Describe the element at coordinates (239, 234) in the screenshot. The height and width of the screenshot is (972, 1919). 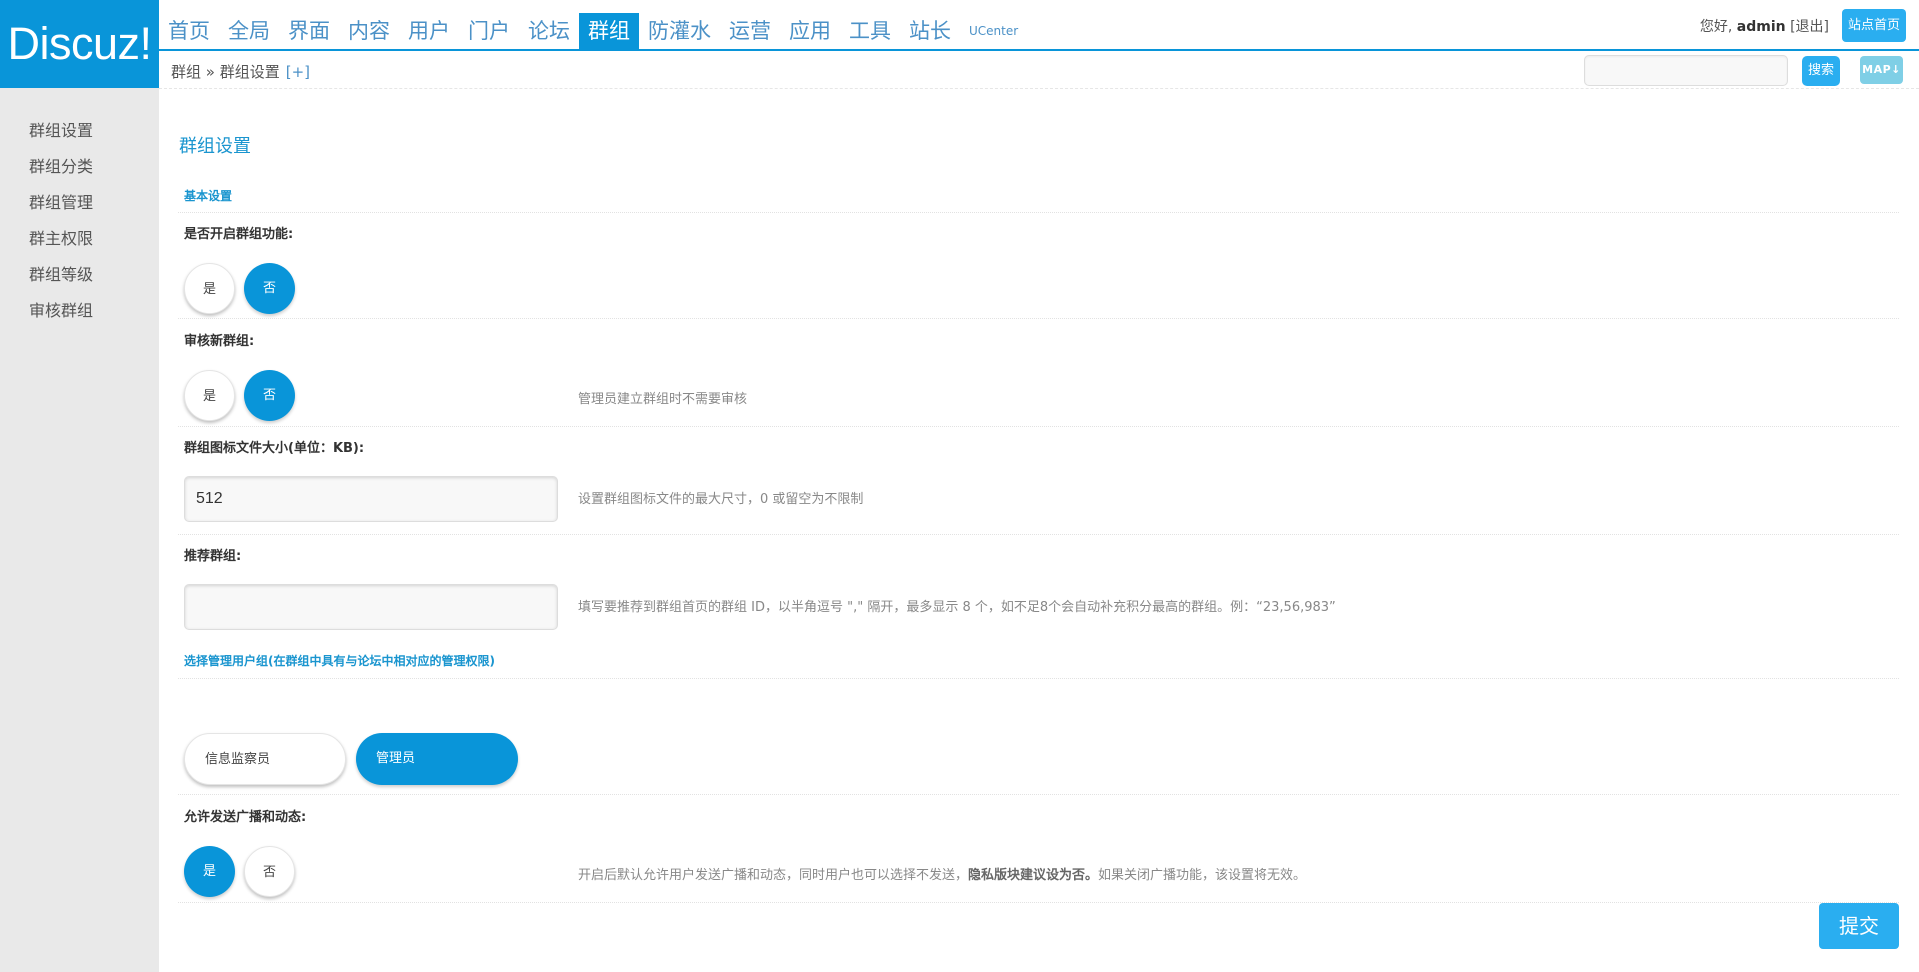
I see `enable-groups-label: 是否开启群组功能:` at that location.